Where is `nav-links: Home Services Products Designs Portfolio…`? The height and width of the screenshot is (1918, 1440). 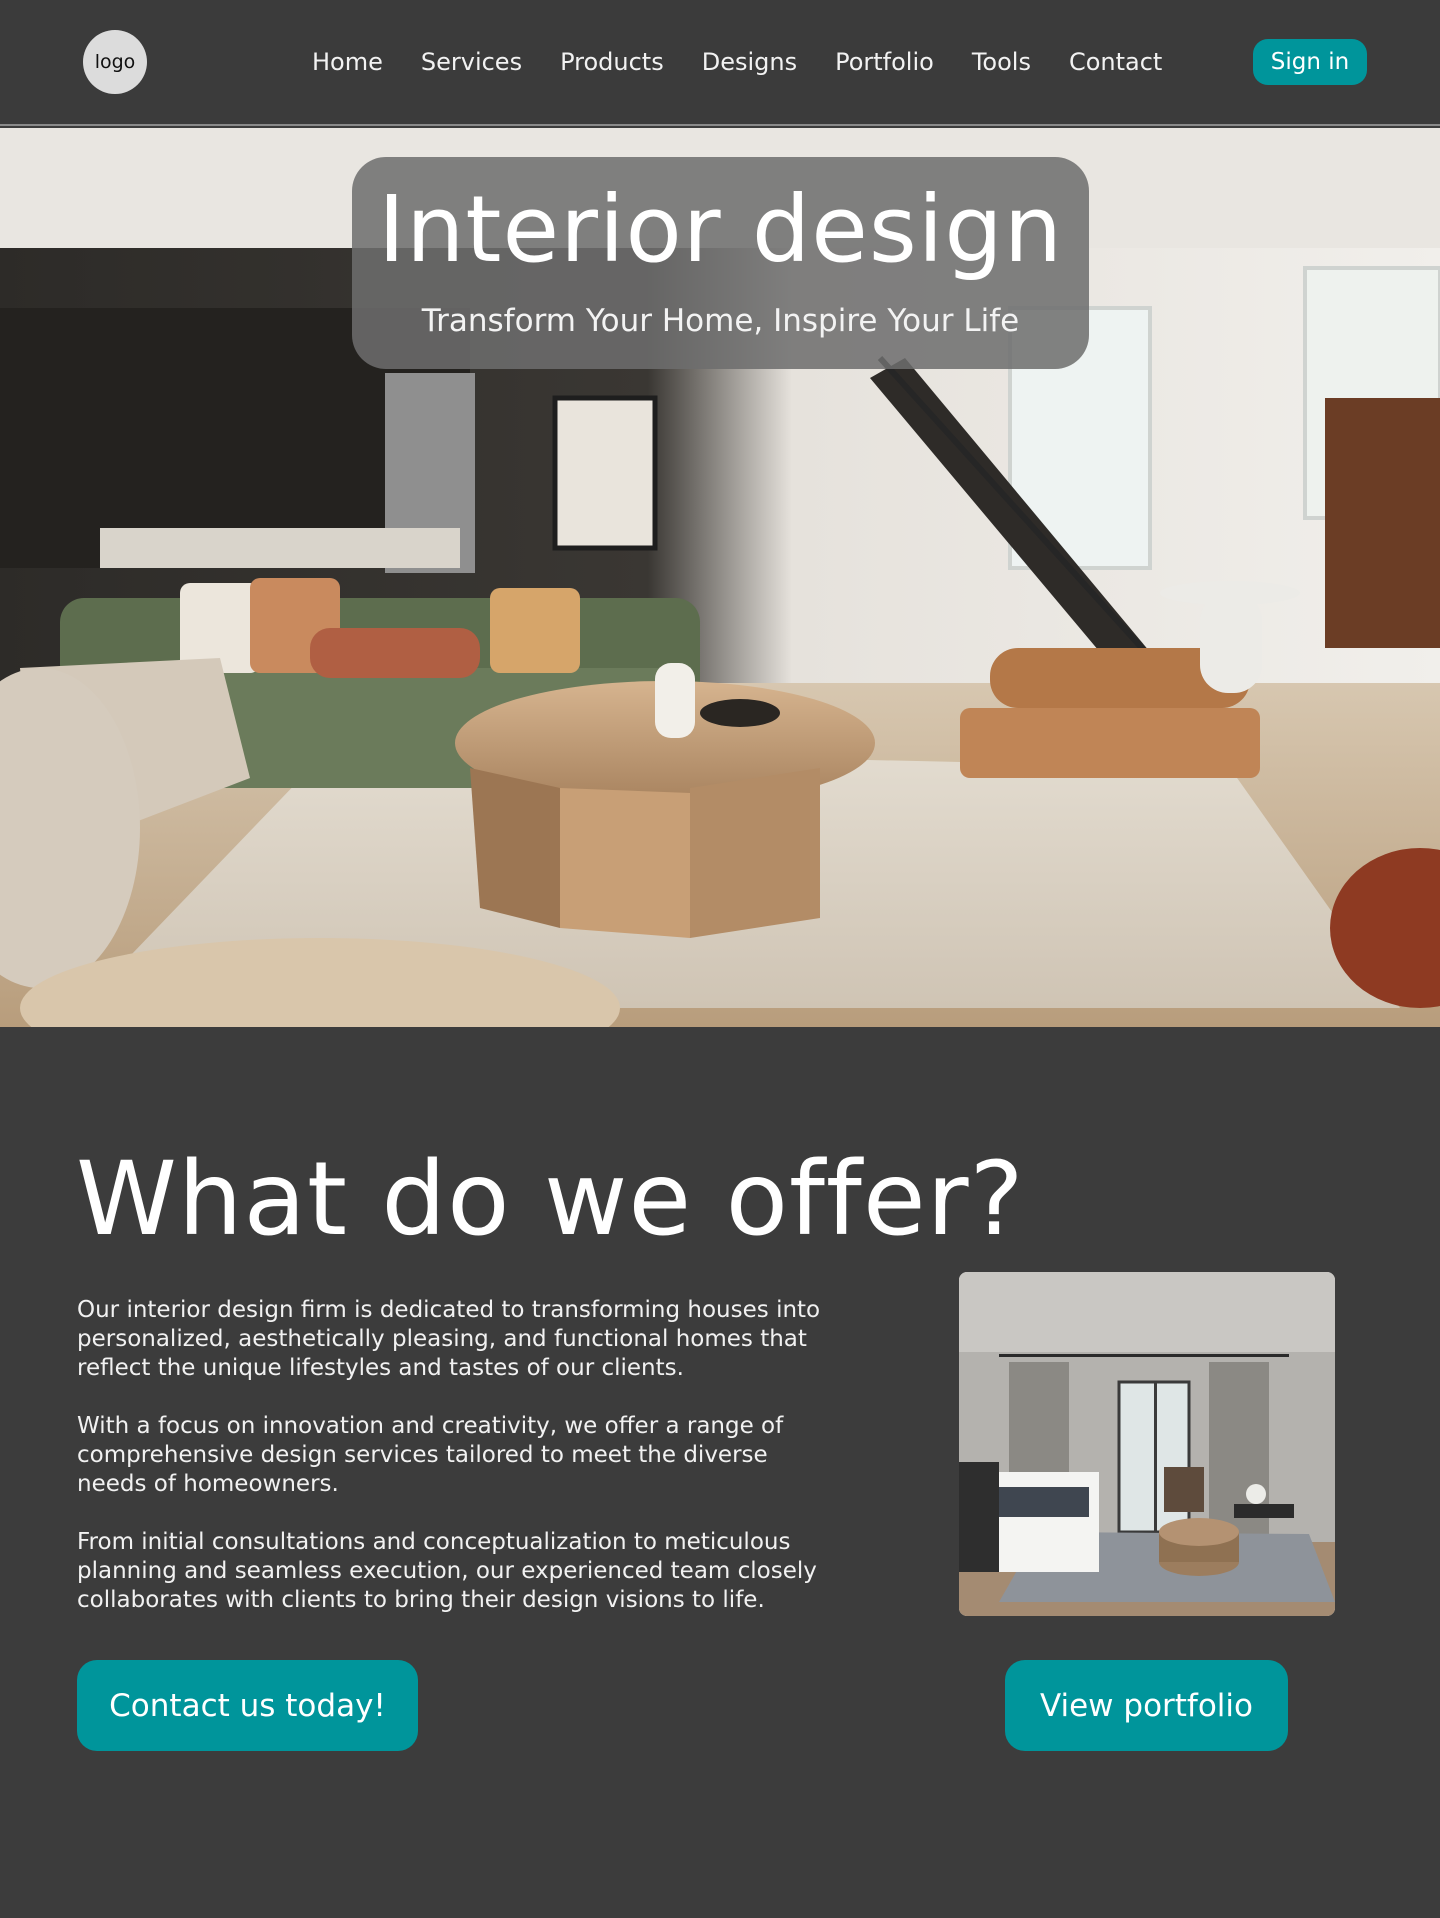 nav-links: Home Services Products Designs Portfolio… is located at coordinates (737, 62).